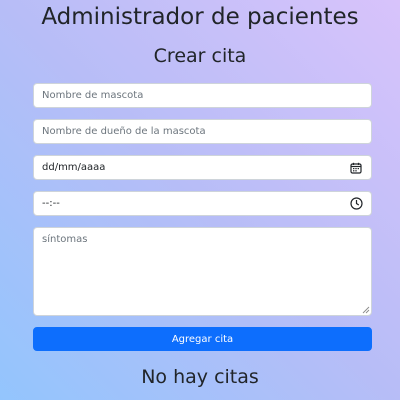 The image size is (400, 400). I want to click on time-field: --:--, so click(202, 203).